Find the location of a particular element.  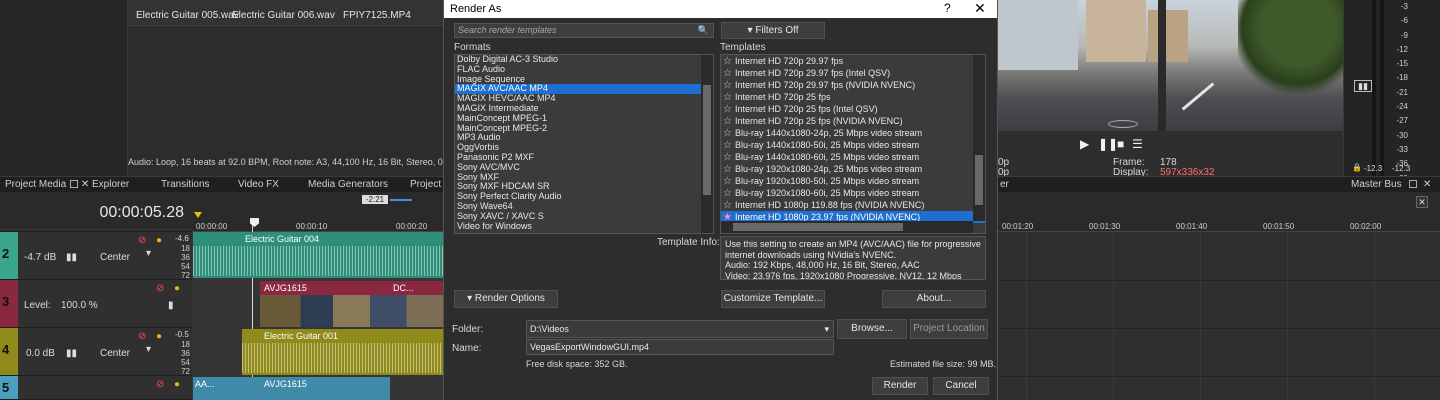

track-header-video-3: 3 ⊘ ● Level: 100.0 % ▮ is located at coordinates (96, 304).